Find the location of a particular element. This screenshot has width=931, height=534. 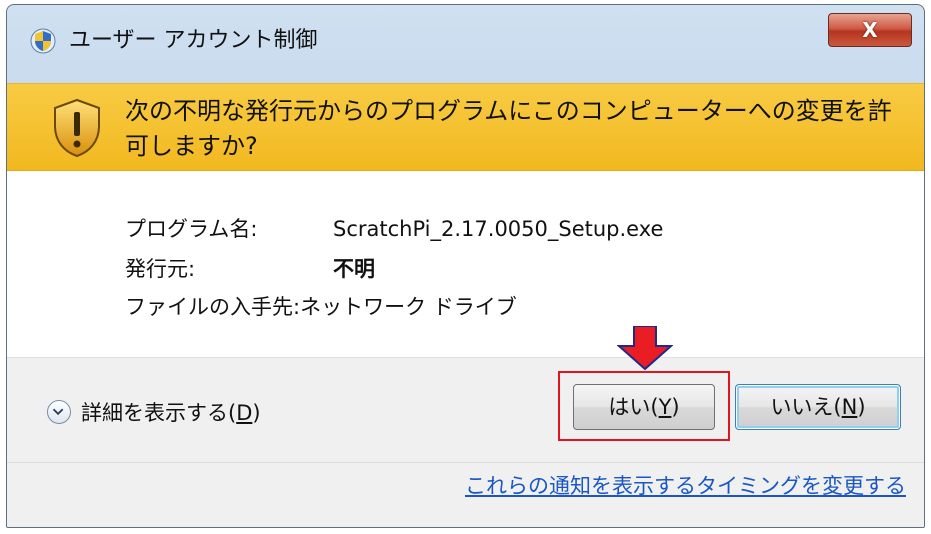

yes-button: はい(Y) is located at coordinates (644, 407).